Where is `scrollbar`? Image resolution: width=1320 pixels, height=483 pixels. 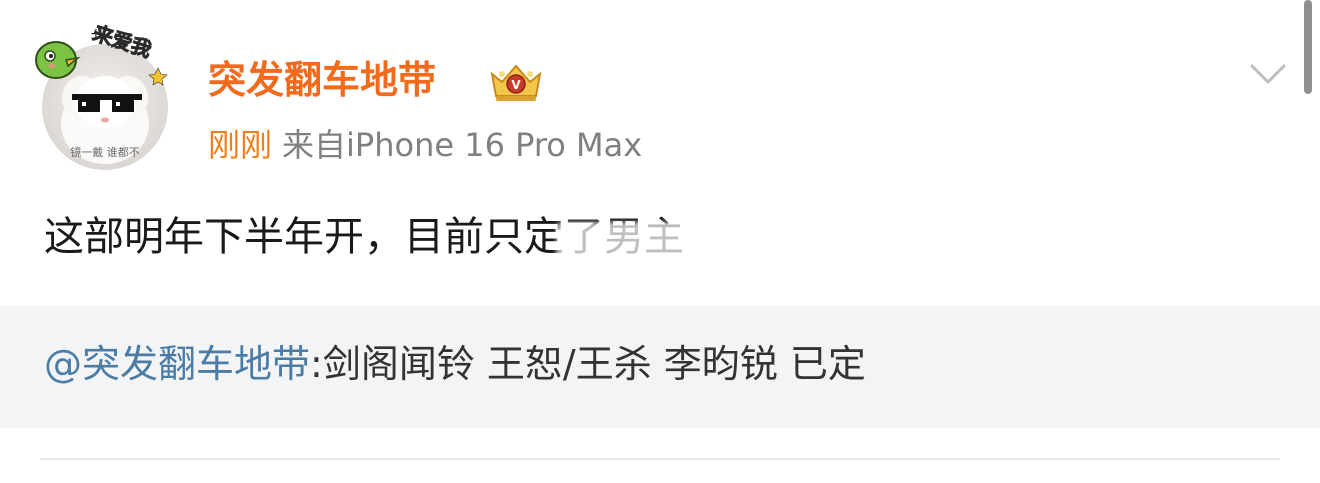
scrollbar is located at coordinates (1308, 47).